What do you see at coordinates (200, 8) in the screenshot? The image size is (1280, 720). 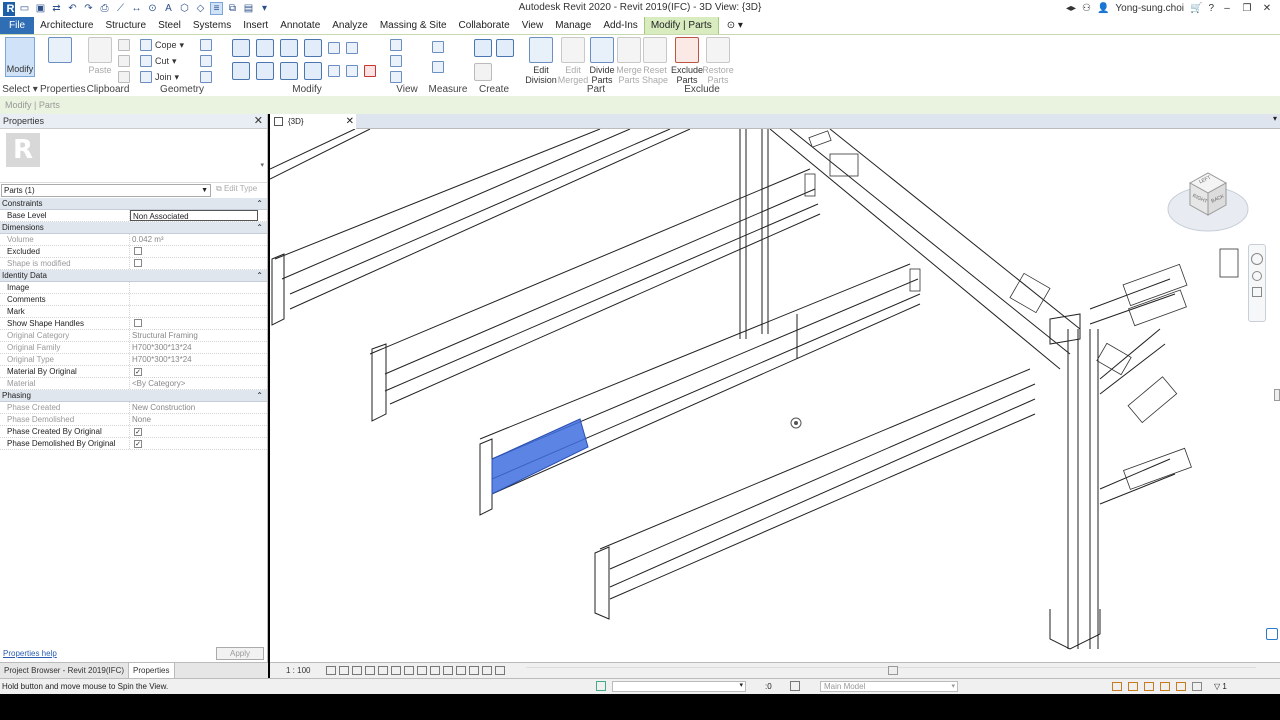 I see `section-icon: ◇` at bounding box center [200, 8].